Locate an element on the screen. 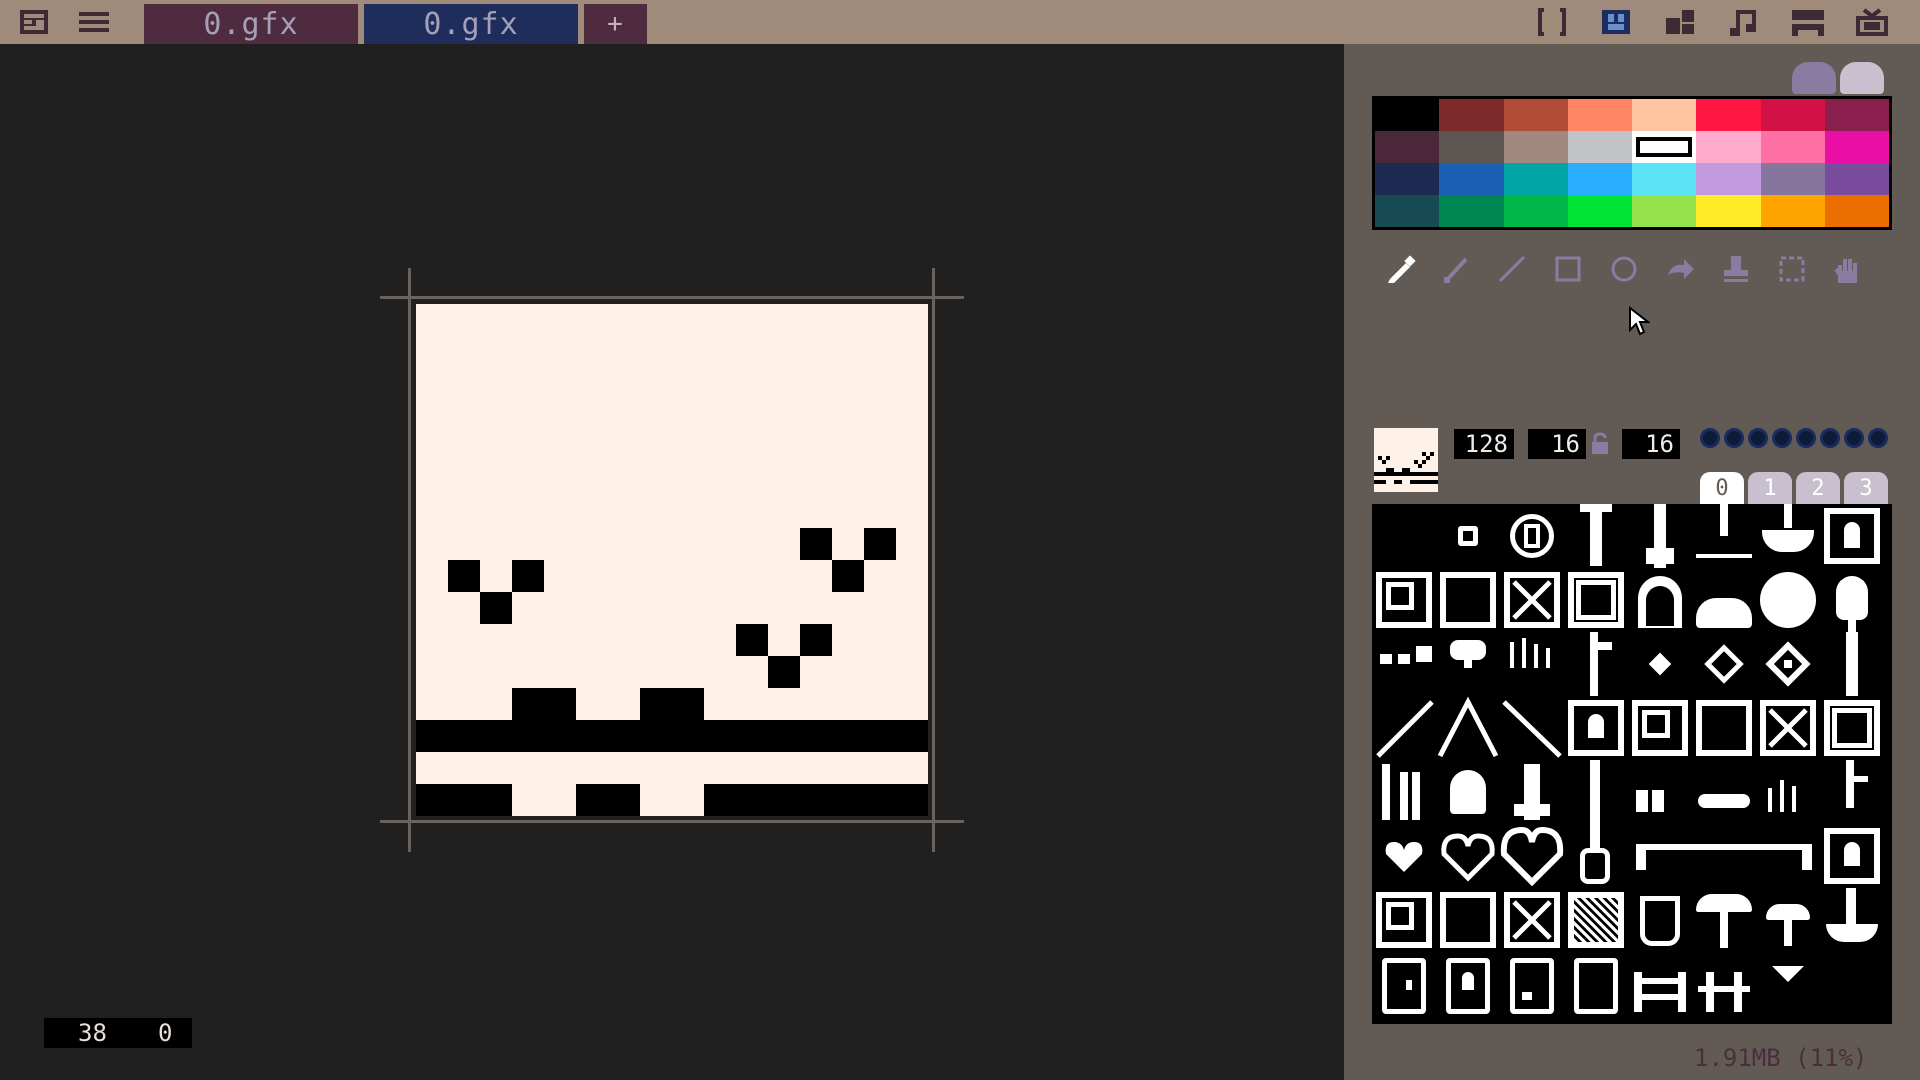 The height and width of the screenshot is (1080, 1920). sprite-heart-small is located at coordinates (1404, 856).